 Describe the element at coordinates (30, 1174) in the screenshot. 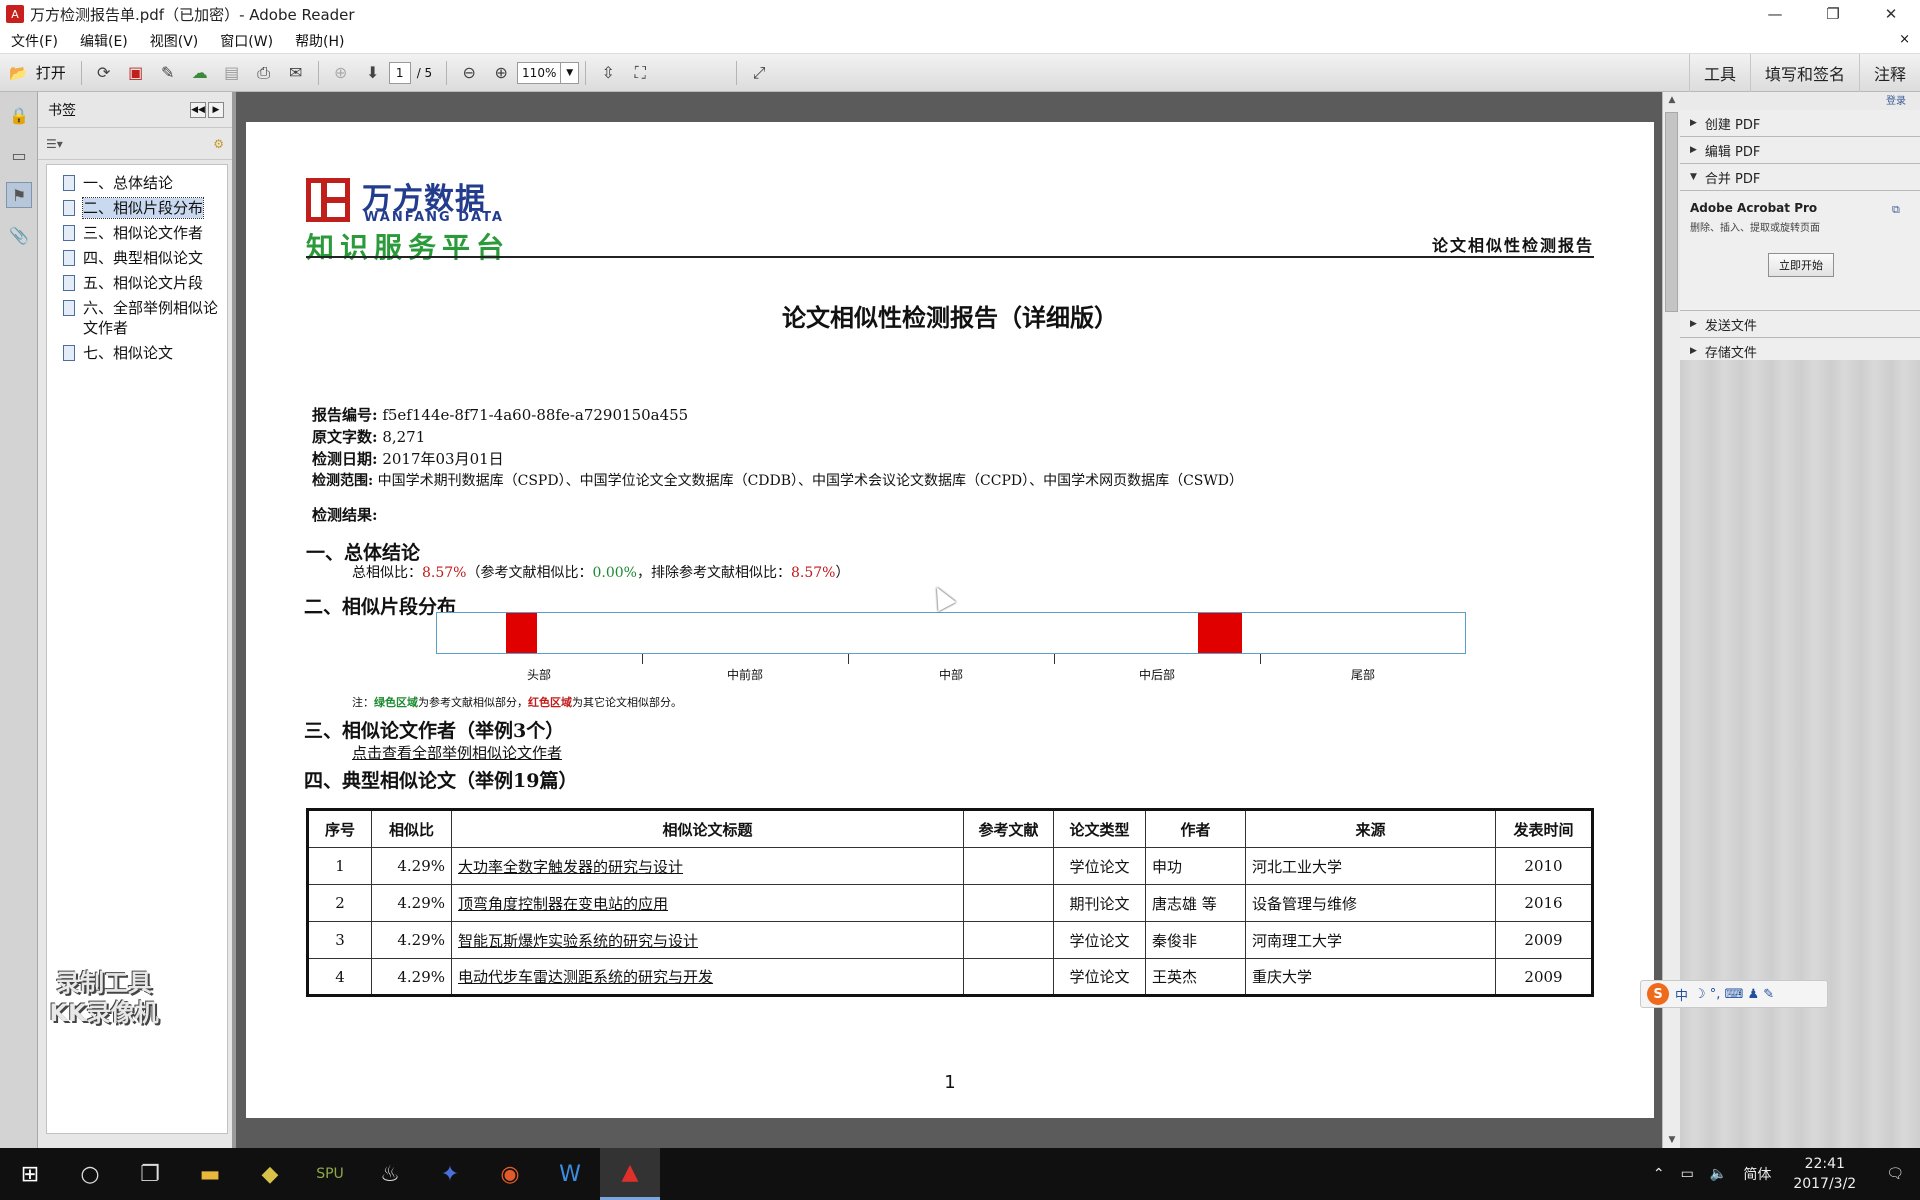

I see `windows-start-icon: ⊞` at that location.